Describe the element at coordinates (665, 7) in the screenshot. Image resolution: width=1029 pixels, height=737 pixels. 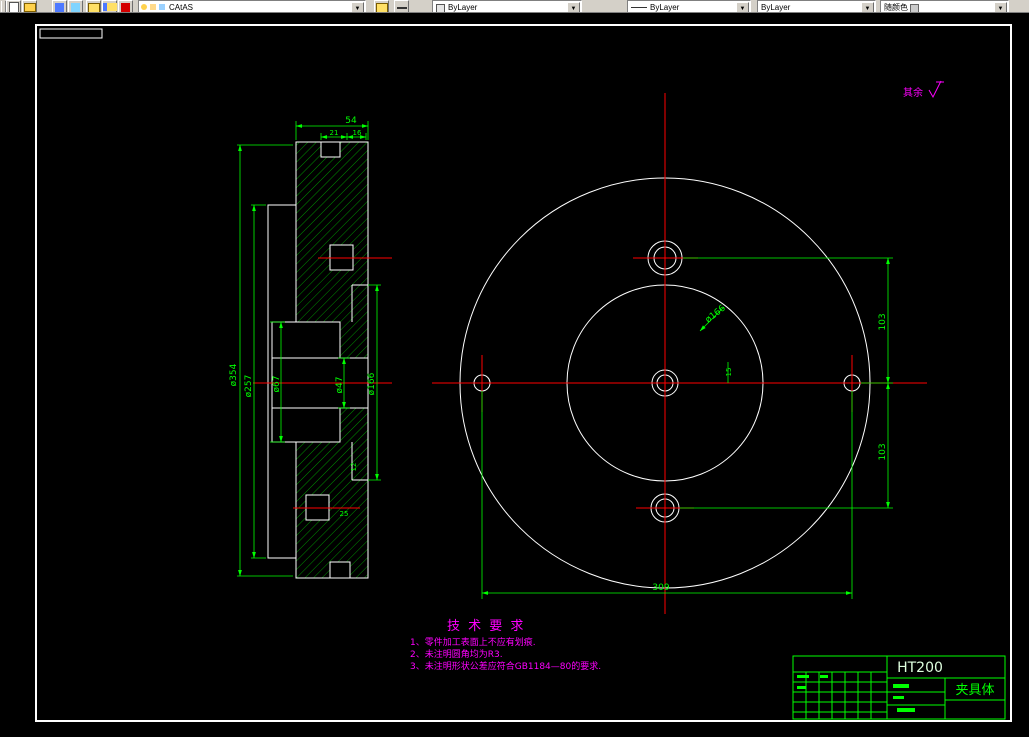
I see `linetype-value: ByLayer` at that location.